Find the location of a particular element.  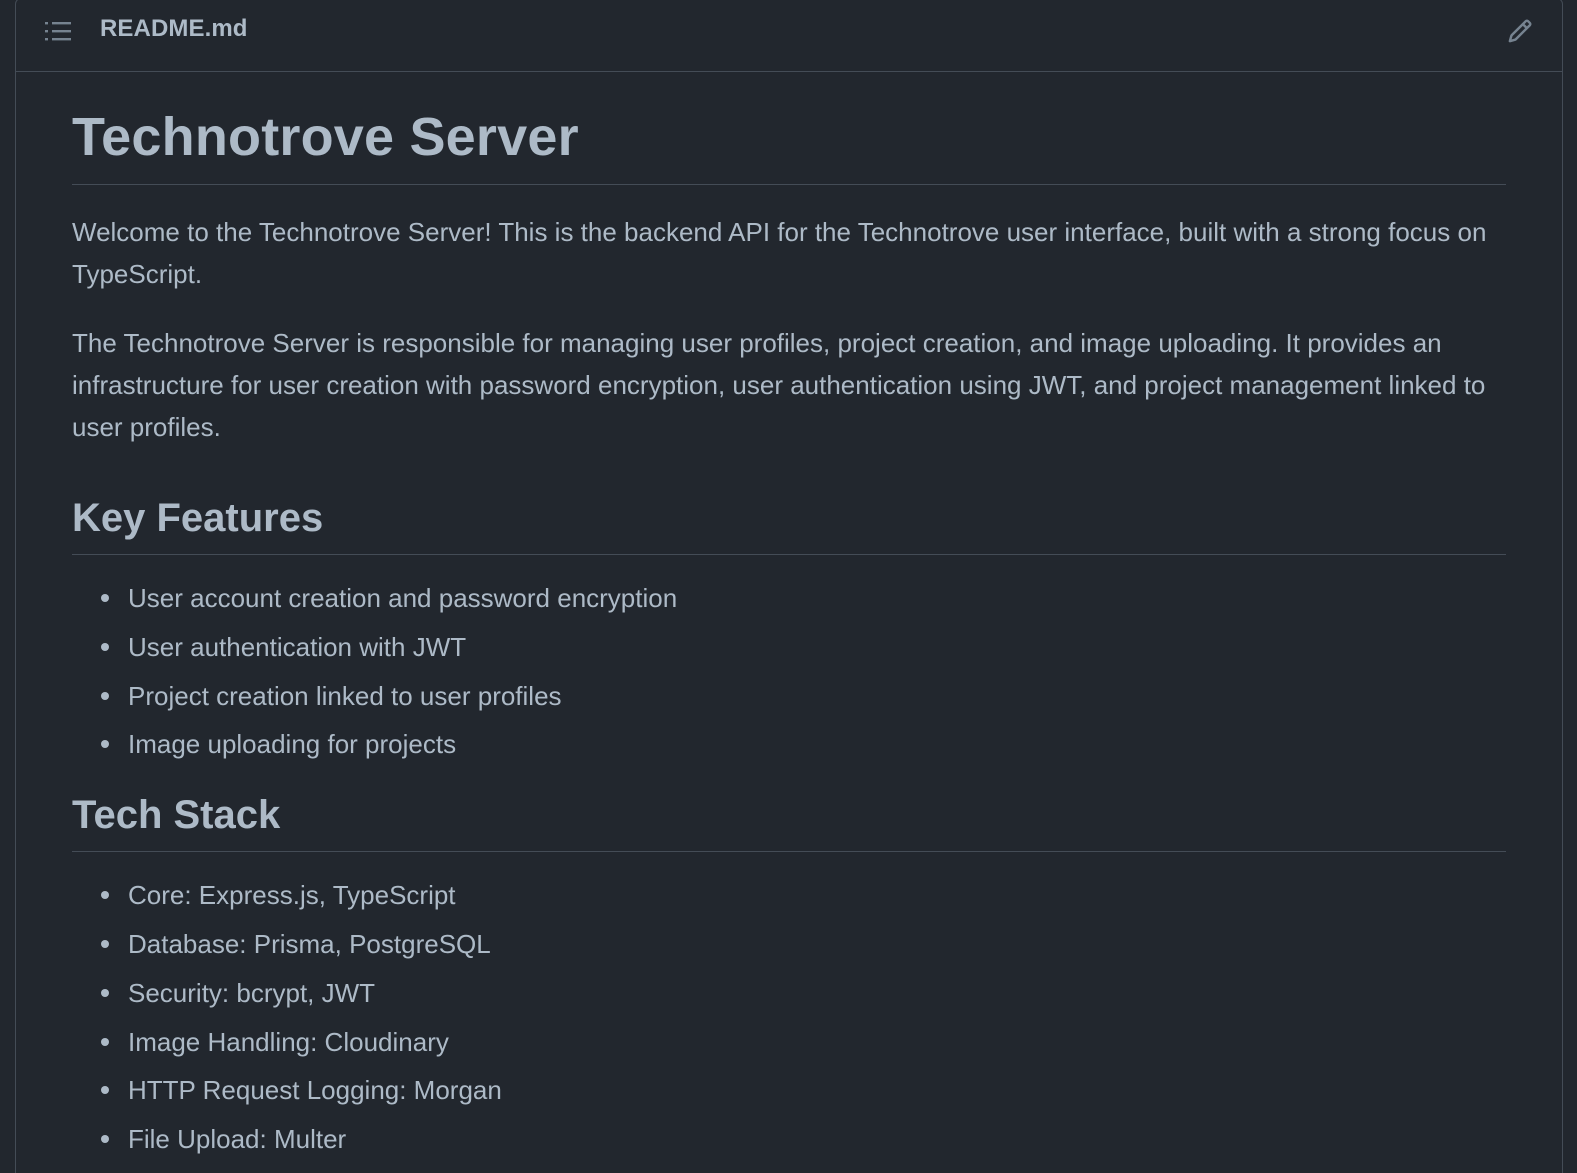

list-item: Database: Prisma, PostgreSQL is located at coordinates (803, 944).